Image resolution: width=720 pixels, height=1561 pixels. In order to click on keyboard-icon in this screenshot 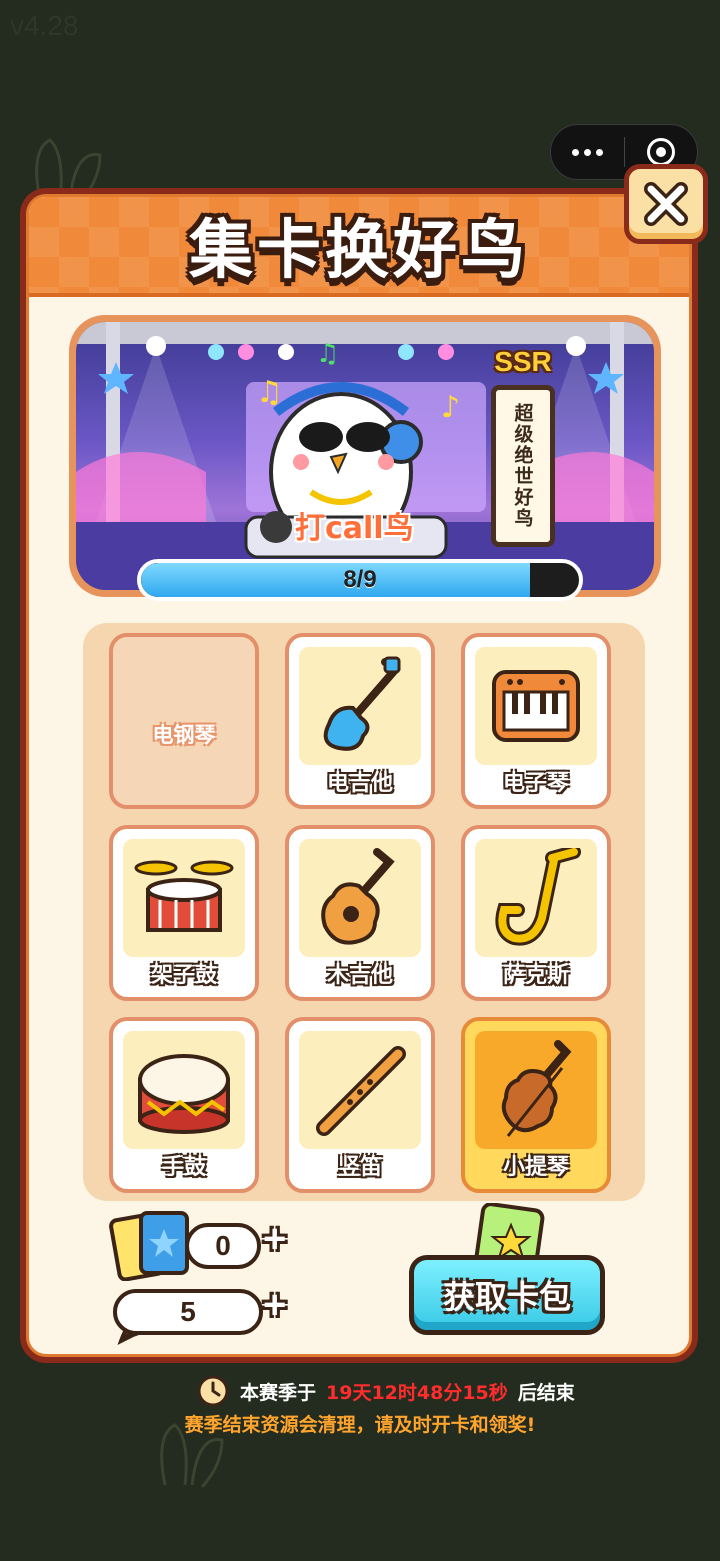, I will do `click(536, 706)`.